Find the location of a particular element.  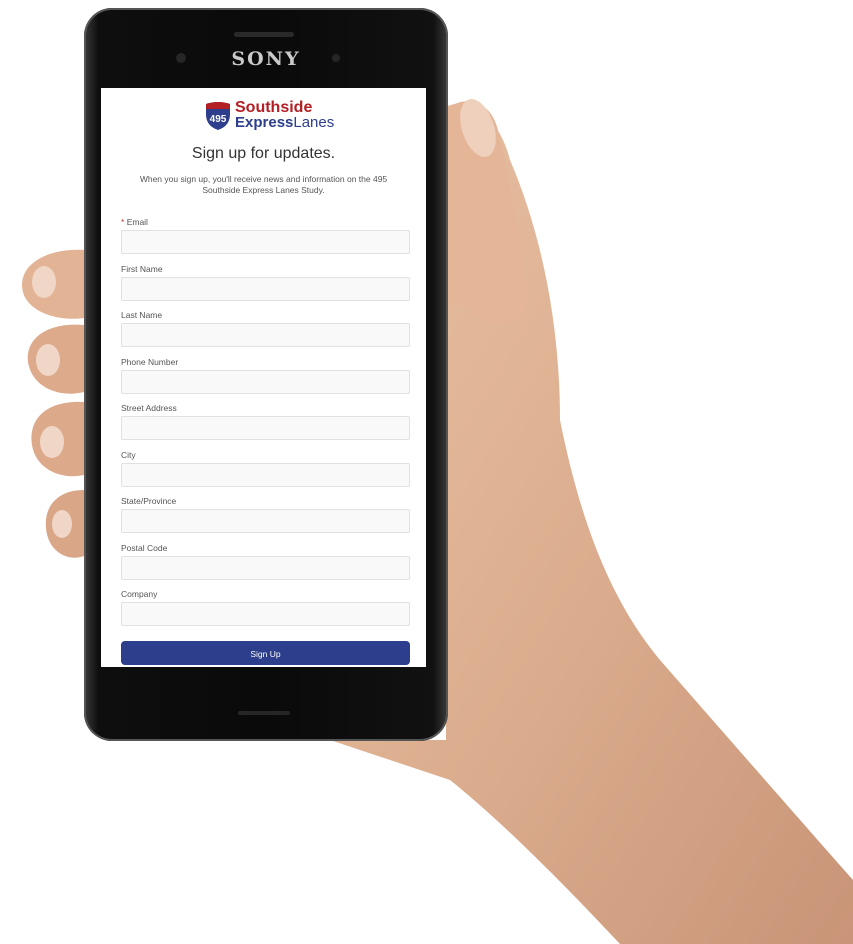

city-label: City is located at coordinates (128, 454).